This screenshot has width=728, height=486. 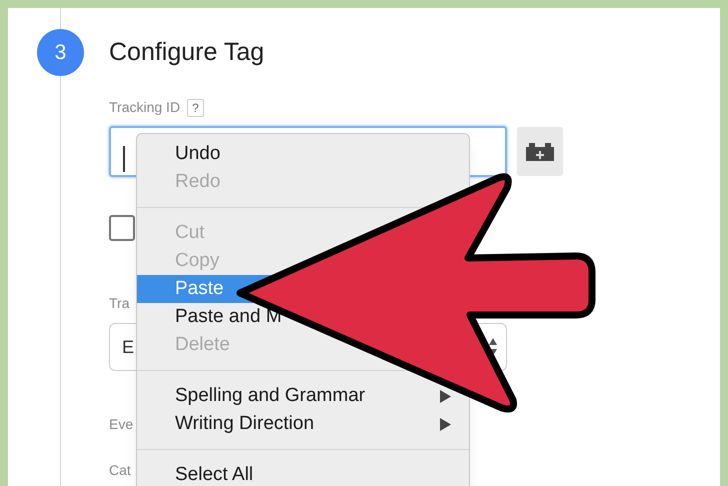 What do you see at coordinates (128, 347) in the screenshot?
I see `select-value: E` at bounding box center [128, 347].